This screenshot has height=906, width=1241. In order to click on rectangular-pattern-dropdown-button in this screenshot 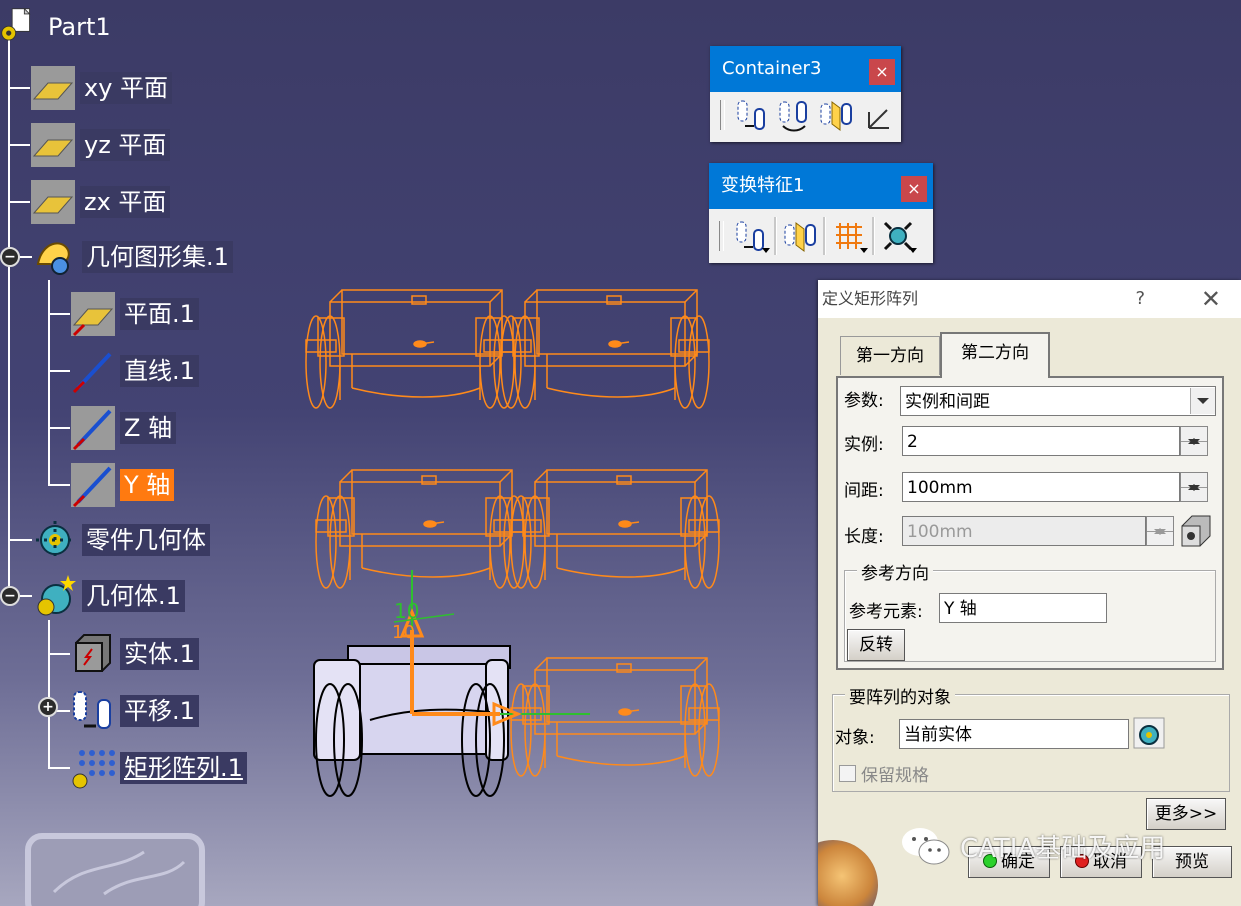, I will do `click(849, 236)`.